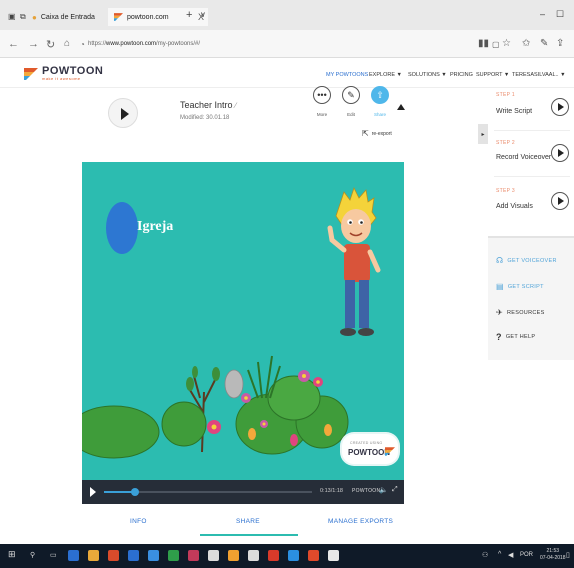  Describe the element at coordinates (287, 556) in the screenshot. I see `windows-taskbar: ⊞ ⚲ ▭ ⚇ ^ ◀ POR 21:53 07-04-2018 ▯` at that location.